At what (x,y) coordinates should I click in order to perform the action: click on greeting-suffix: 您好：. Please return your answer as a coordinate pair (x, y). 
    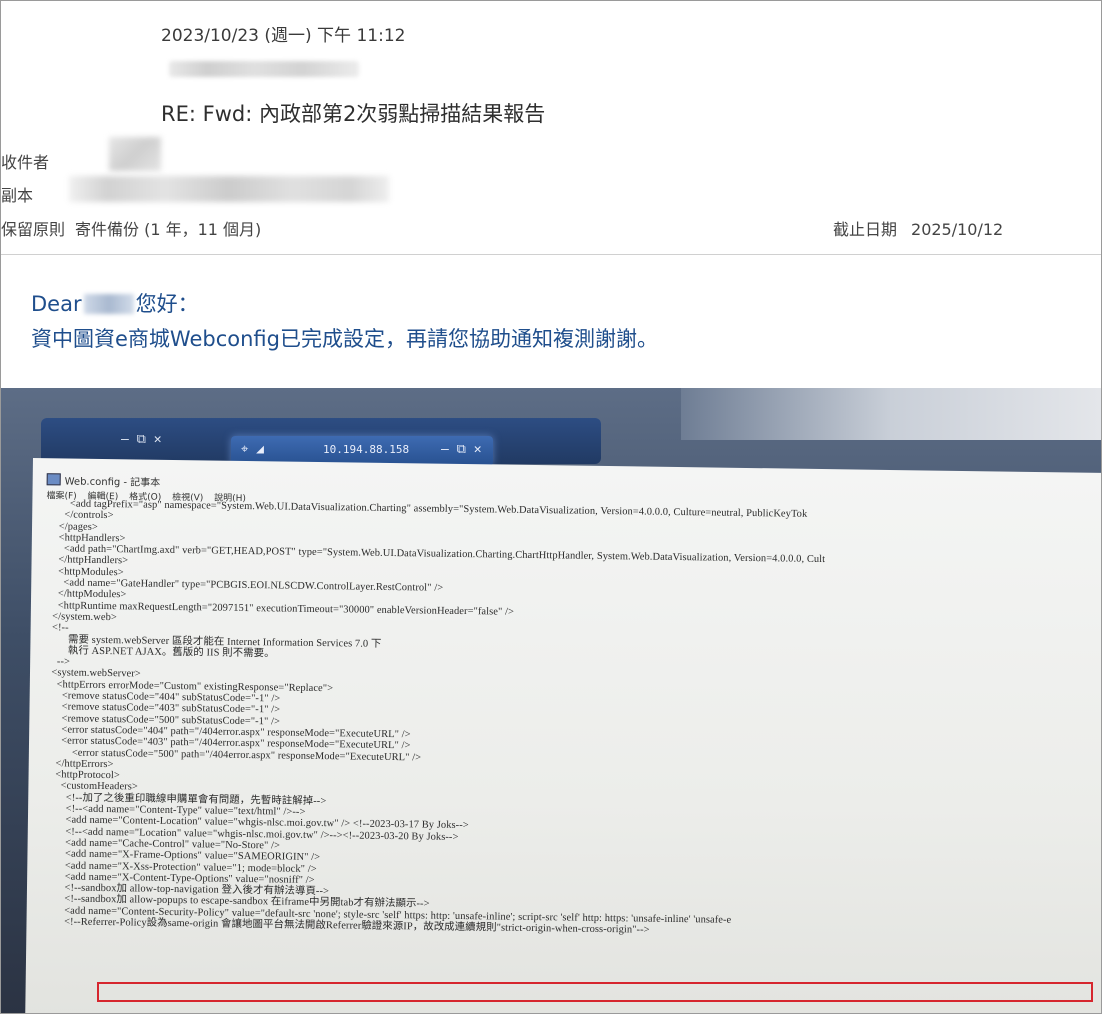
    Looking at the image, I should click on (167, 304).